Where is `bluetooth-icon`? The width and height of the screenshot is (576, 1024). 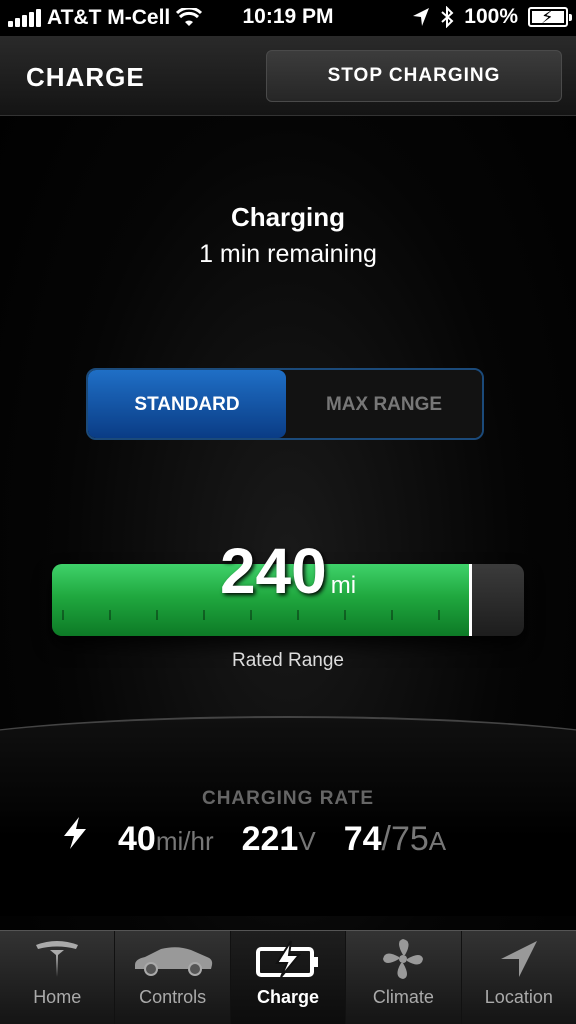
bluetooth-icon is located at coordinates (447, 17).